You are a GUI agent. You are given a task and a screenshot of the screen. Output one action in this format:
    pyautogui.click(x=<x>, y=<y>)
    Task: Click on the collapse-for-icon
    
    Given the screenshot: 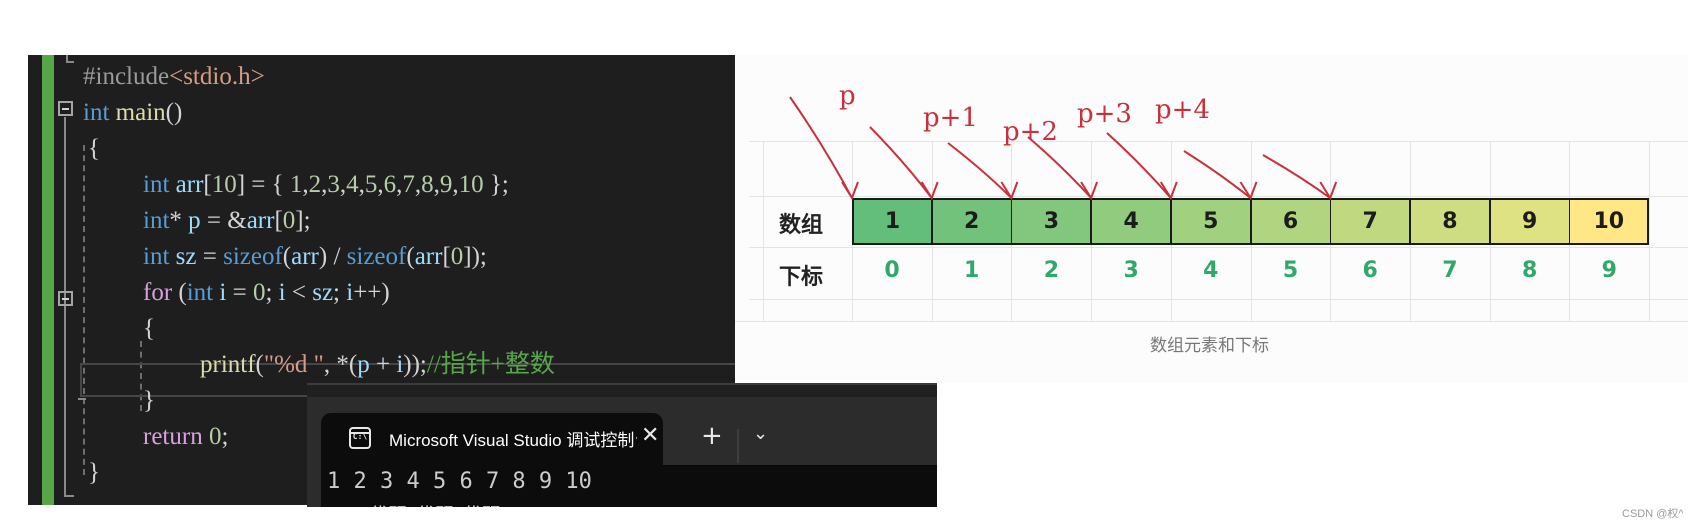 What is the action you would take?
    pyautogui.click(x=65, y=298)
    